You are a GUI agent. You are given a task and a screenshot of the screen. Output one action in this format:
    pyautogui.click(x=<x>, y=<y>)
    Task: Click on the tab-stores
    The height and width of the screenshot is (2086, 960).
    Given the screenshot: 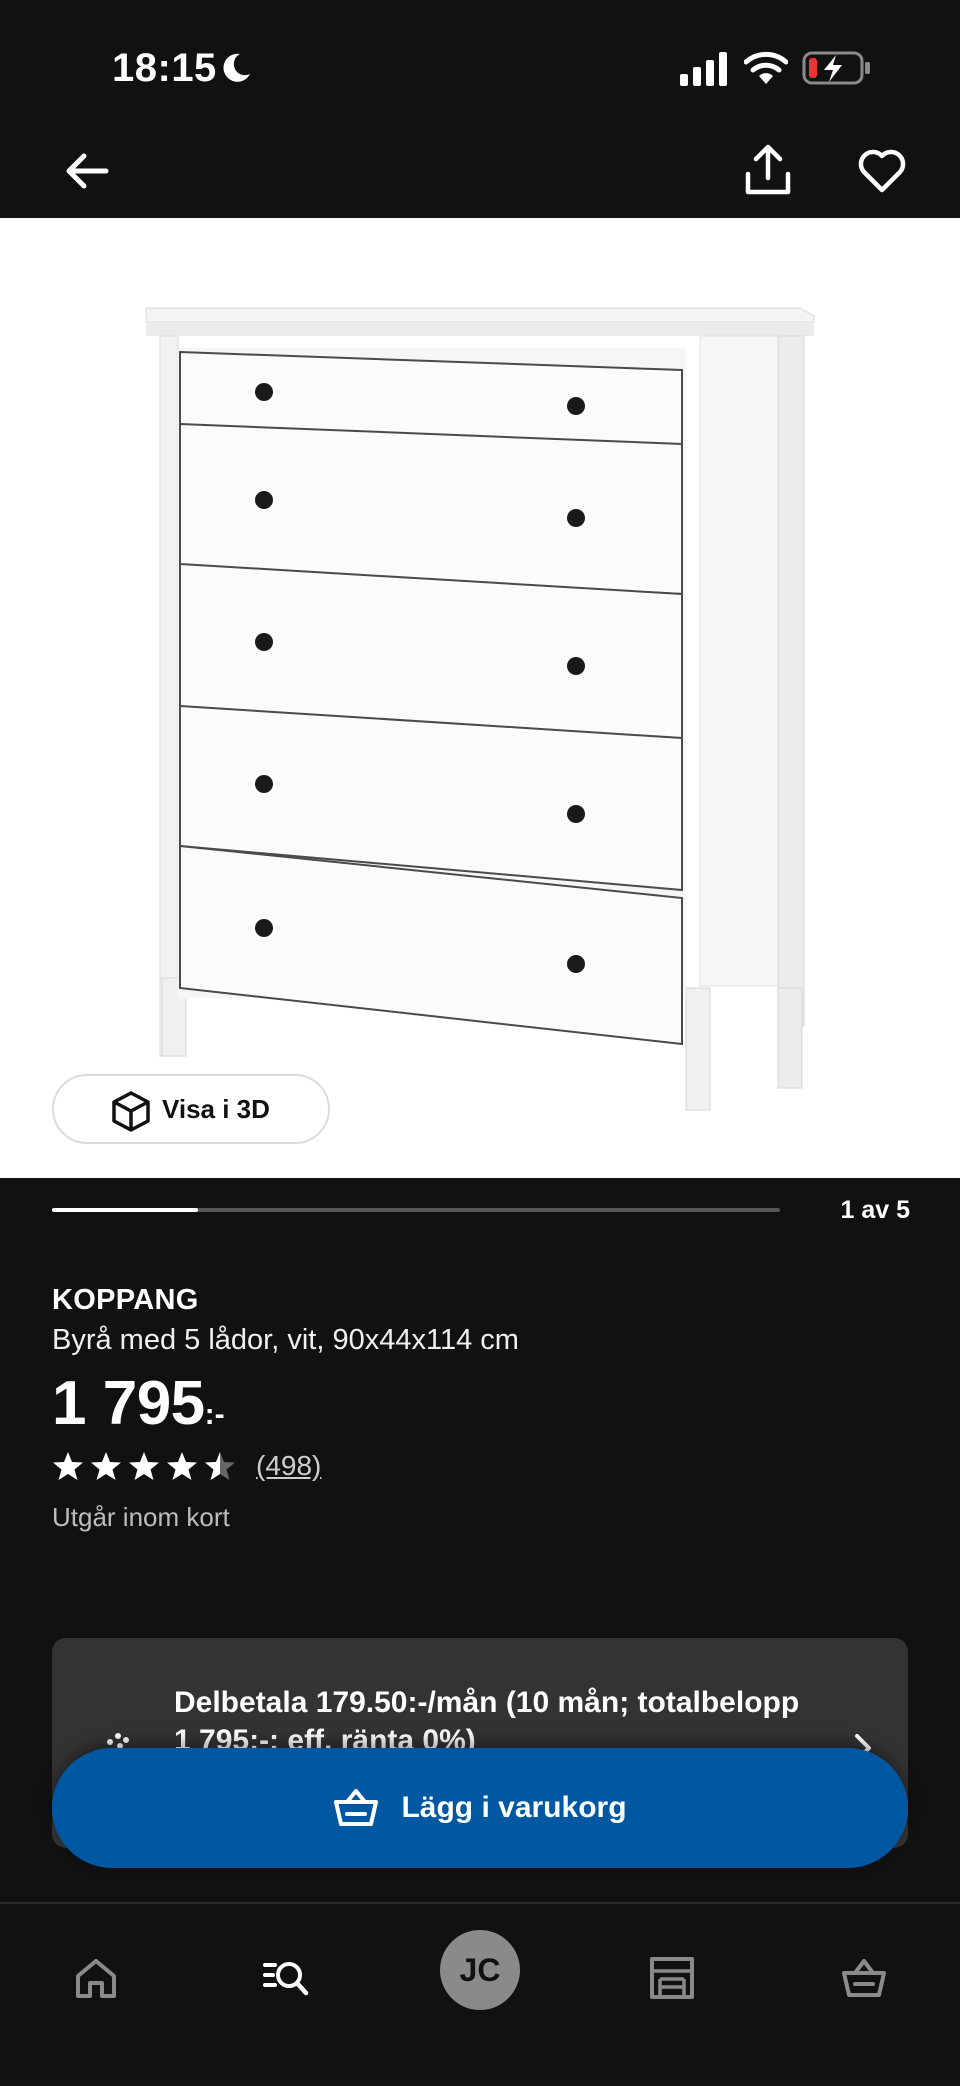 What is the action you would take?
    pyautogui.click(x=672, y=1978)
    